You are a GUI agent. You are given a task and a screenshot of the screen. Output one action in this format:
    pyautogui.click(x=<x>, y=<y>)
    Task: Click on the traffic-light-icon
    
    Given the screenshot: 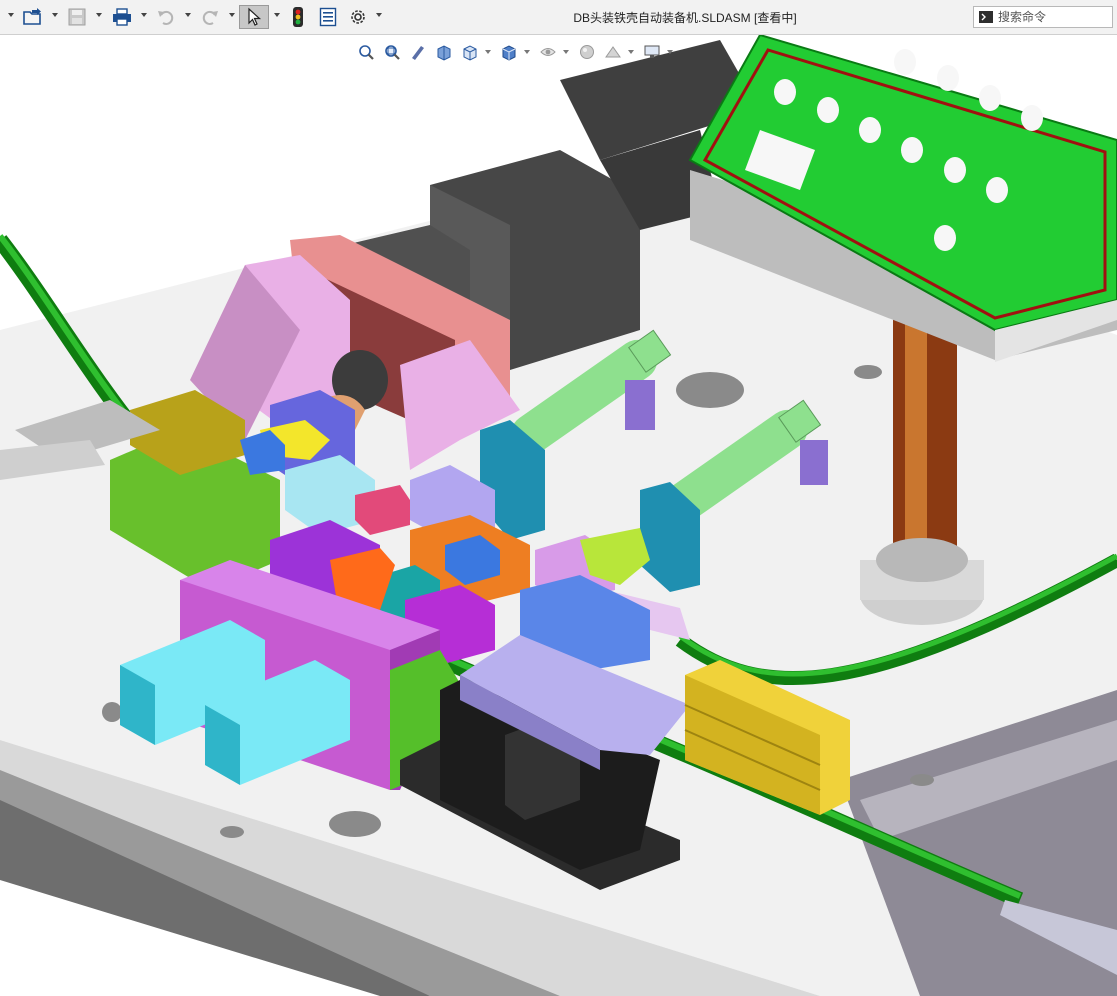 What is the action you would take?
    pyautogui.click(x=298, y=17)
    